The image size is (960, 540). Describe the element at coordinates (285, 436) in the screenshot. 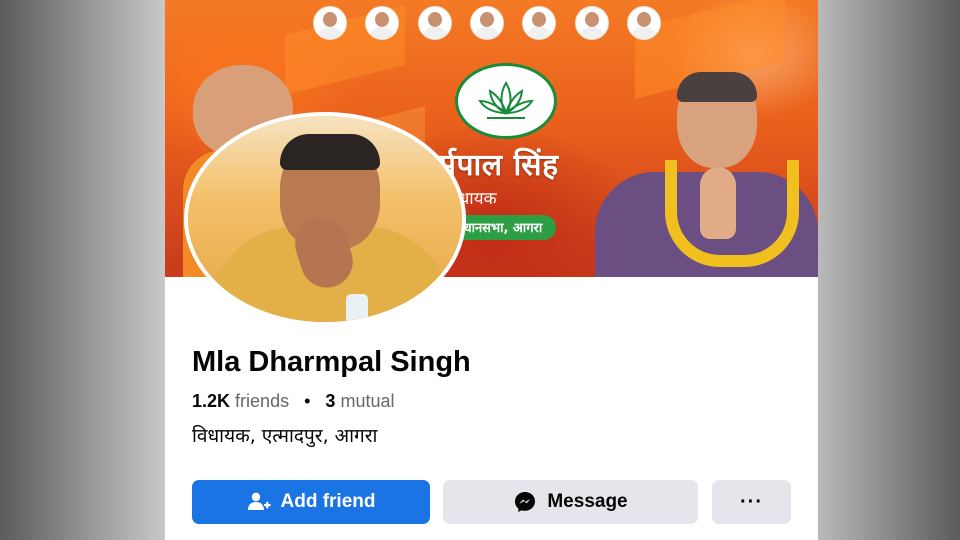

I see `profile-bio: विधायक, एत्मादपुर, आगरा` at that location.